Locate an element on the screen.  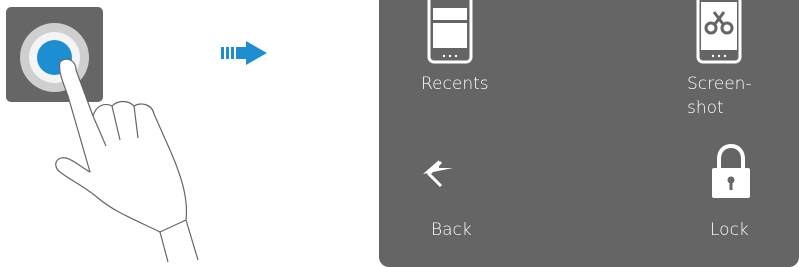
floating-navigation-dot is located at coordinates (54, 57).